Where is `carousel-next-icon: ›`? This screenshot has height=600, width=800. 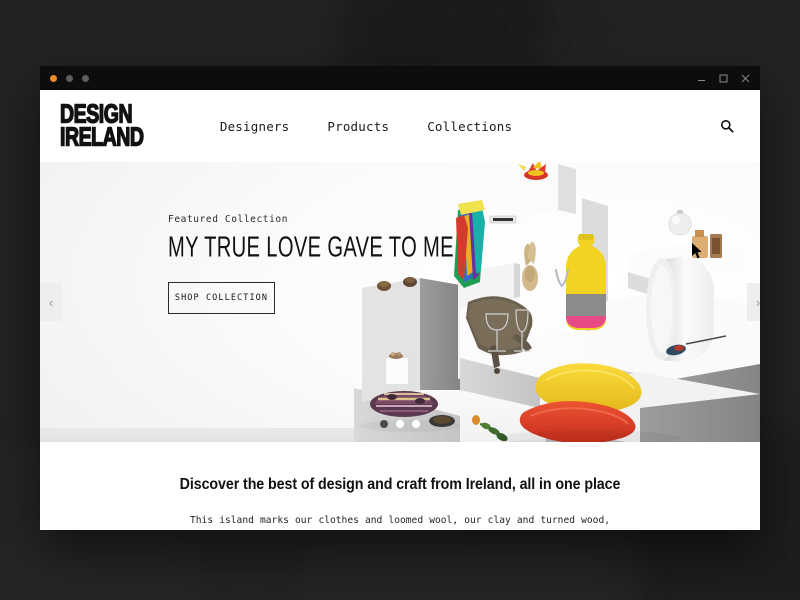
carousel-next-icon: › is located at coordinates (753, 302).